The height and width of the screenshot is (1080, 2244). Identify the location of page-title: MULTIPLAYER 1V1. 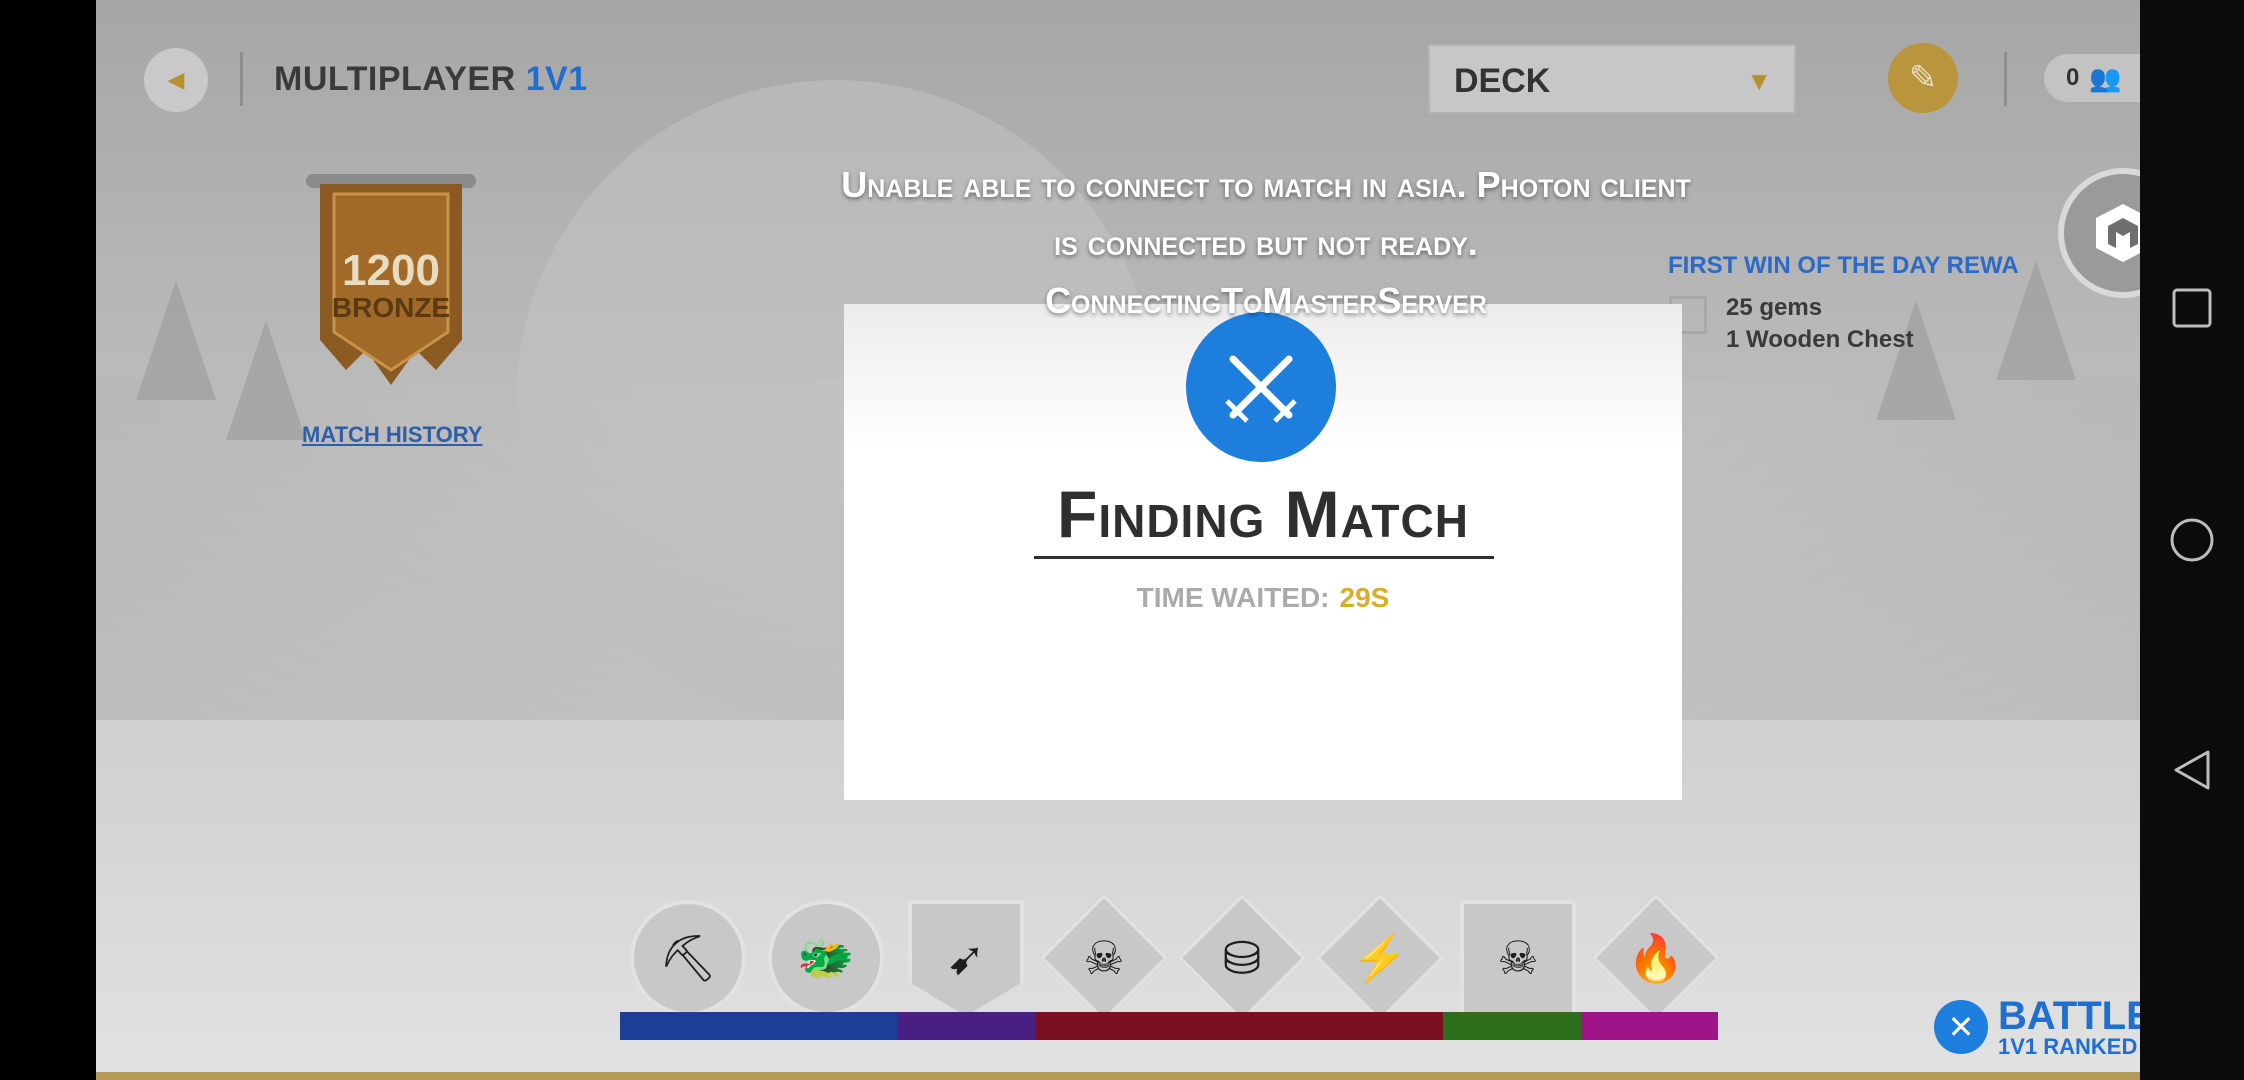
(431, 79).